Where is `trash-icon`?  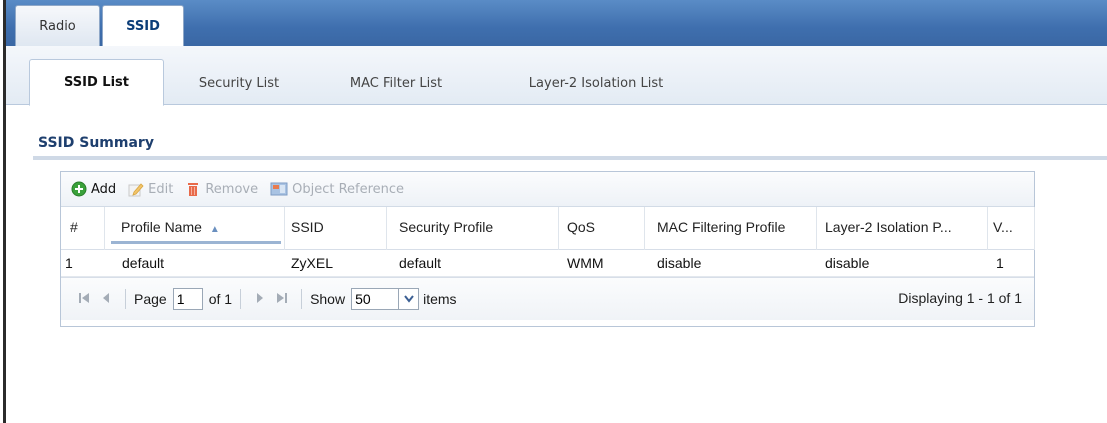 trash-icon is located at coordinates (193, 189).